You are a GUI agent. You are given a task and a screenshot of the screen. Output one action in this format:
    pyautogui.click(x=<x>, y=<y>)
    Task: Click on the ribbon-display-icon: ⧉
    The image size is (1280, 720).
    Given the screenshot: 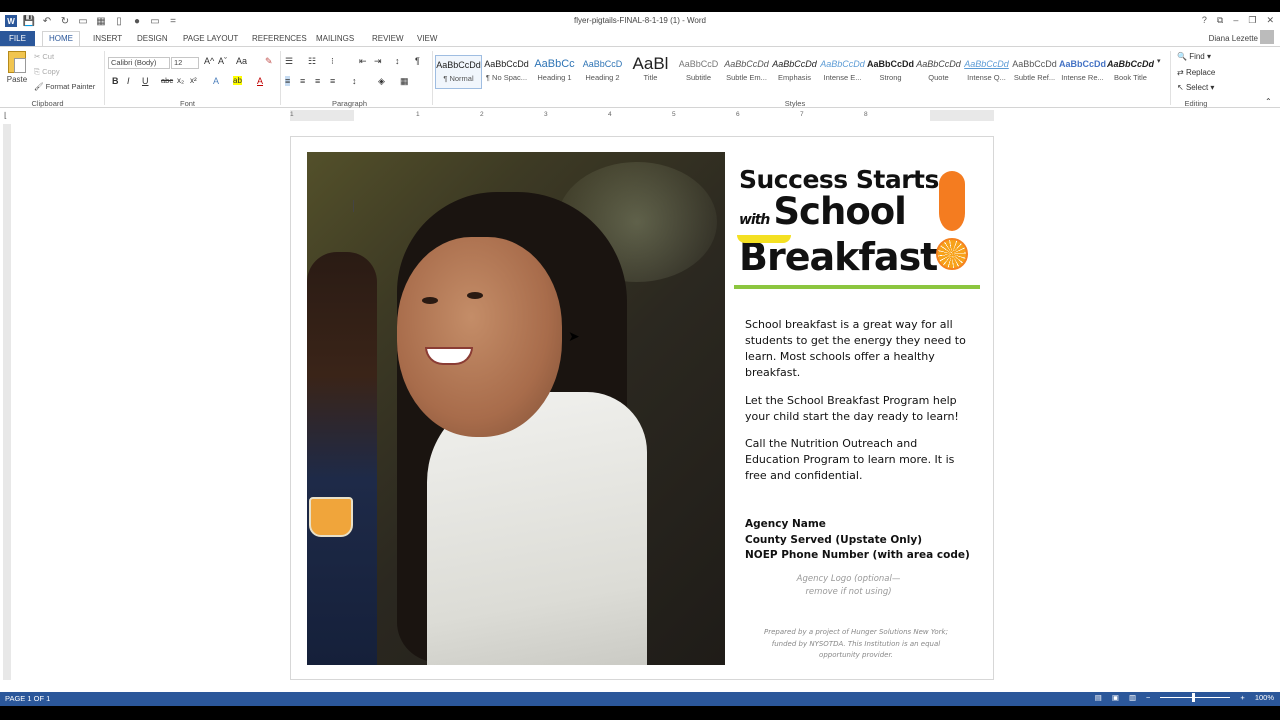 What is the action you would take?
    pyautogui.click(x=1220, y=20)
    